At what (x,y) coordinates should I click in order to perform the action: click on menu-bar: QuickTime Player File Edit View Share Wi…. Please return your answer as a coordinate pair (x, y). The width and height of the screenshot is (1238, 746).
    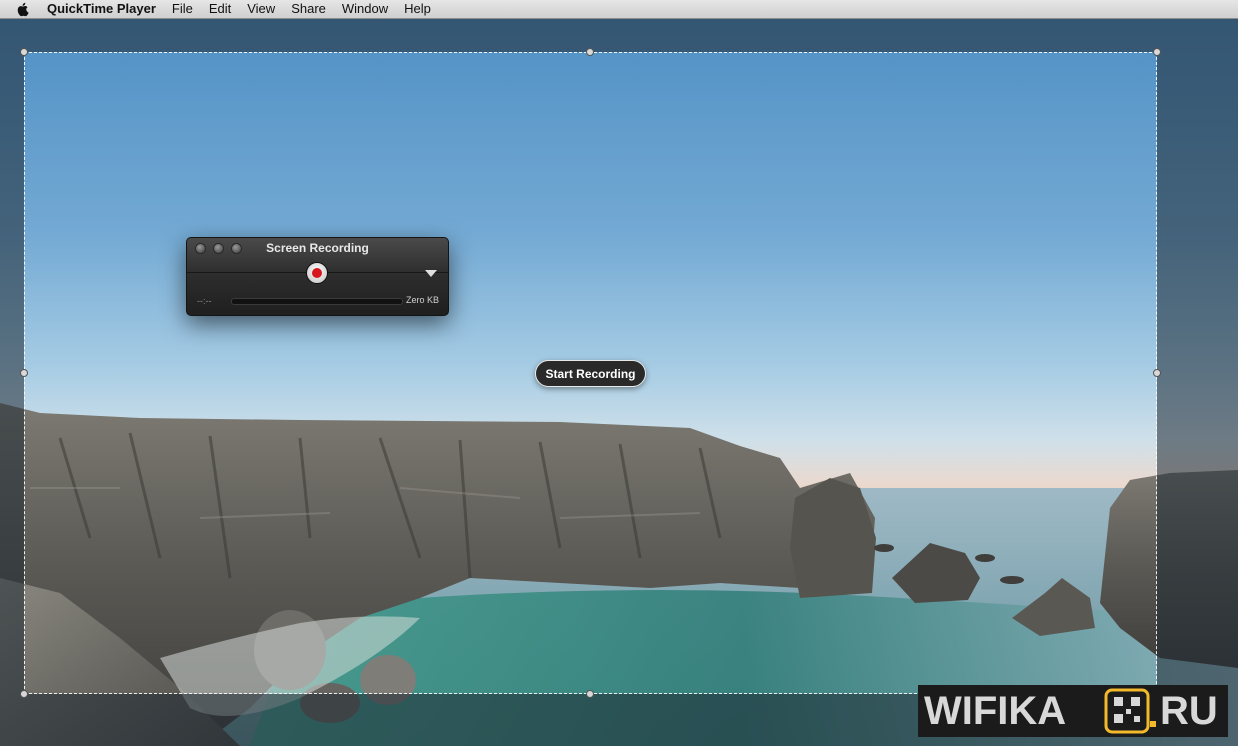
    Looking at the image, I should click on (619, 9).